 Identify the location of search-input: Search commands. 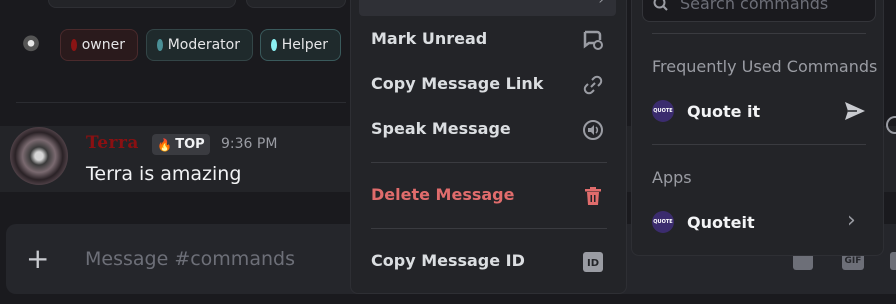
(754, 6).